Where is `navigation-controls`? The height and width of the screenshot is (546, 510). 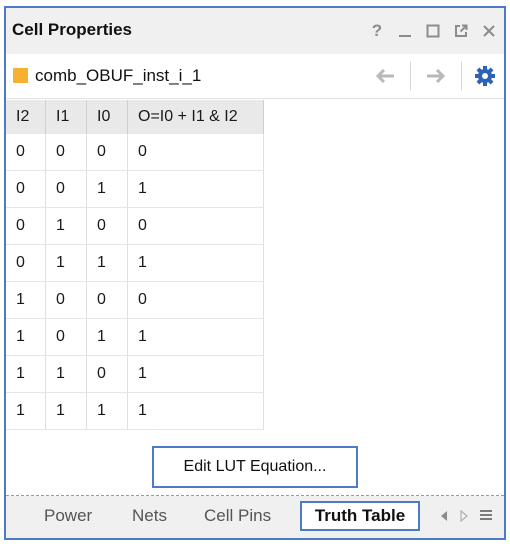 navigation-controls is located at coordinates (434, 76).